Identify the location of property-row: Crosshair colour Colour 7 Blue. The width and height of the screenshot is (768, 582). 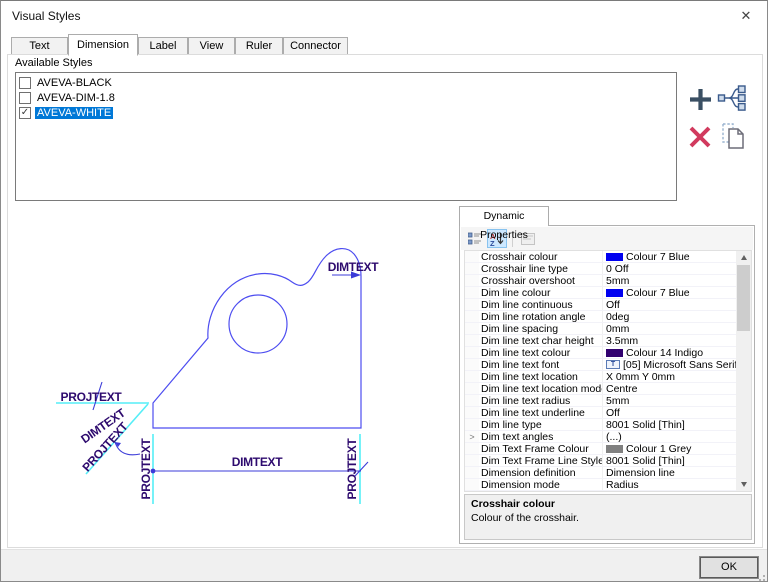
(601, 257).